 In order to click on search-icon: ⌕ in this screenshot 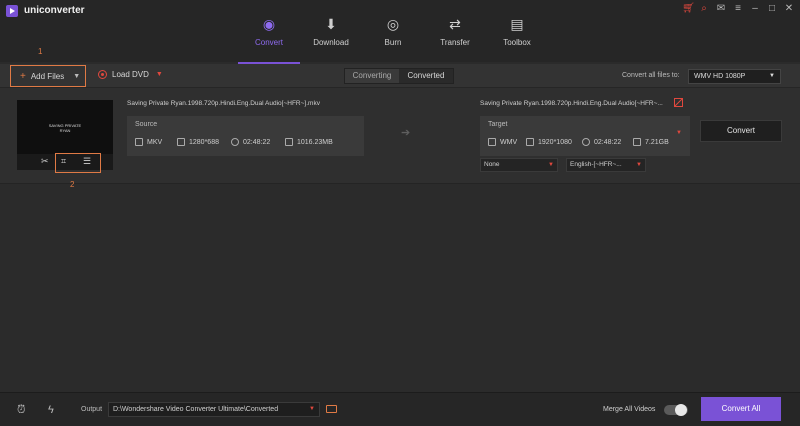, I will do `click(704, 8)`.